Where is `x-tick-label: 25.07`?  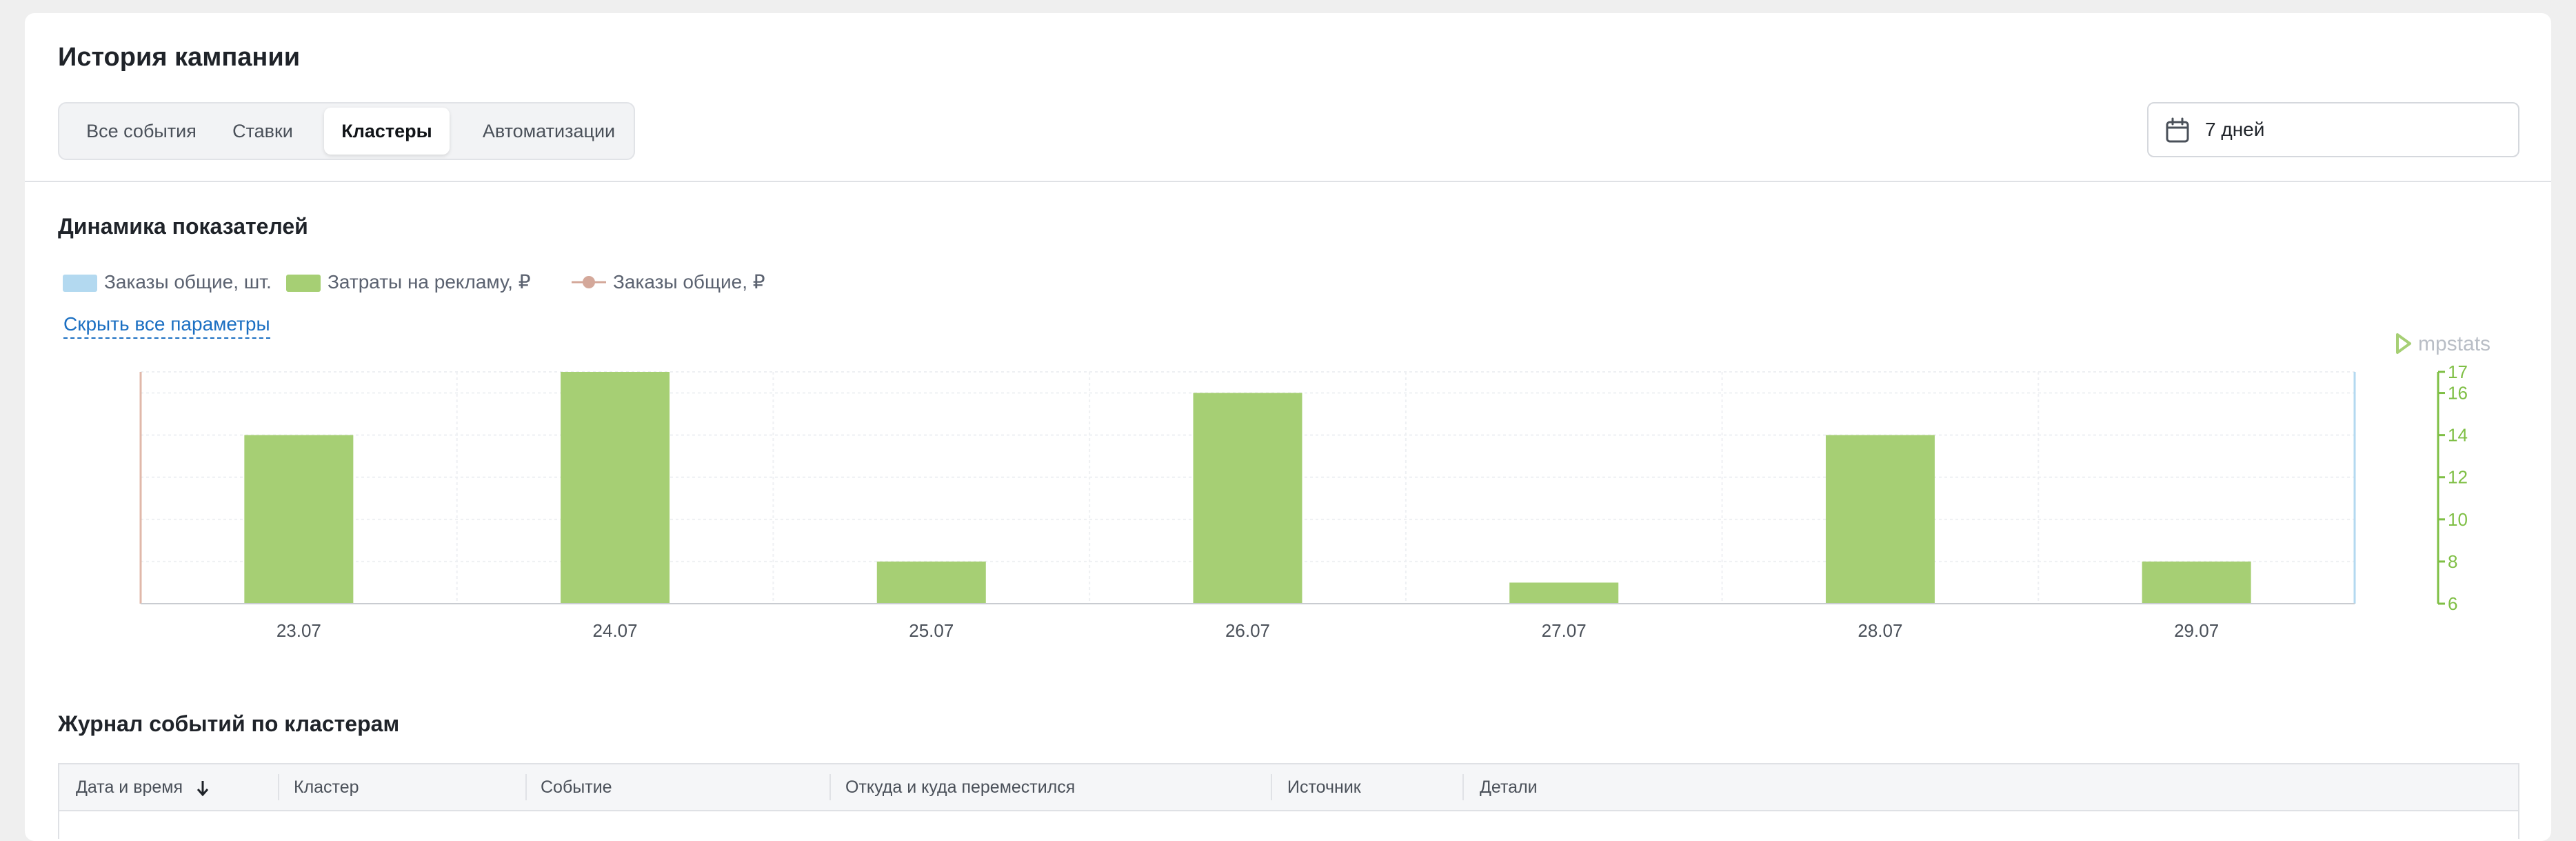
x-tick-label: 25.07 is located at coordinates (931, 630).